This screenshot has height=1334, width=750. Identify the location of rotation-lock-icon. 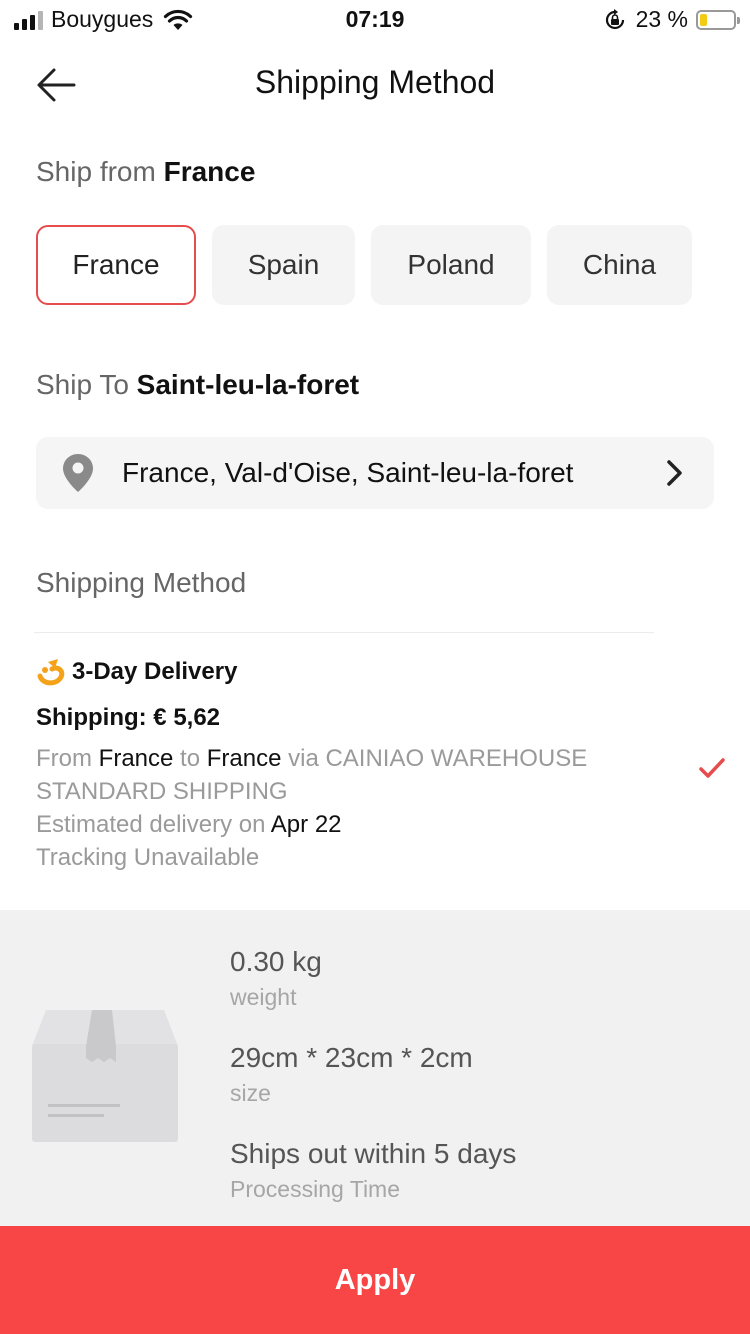
(614, 18).